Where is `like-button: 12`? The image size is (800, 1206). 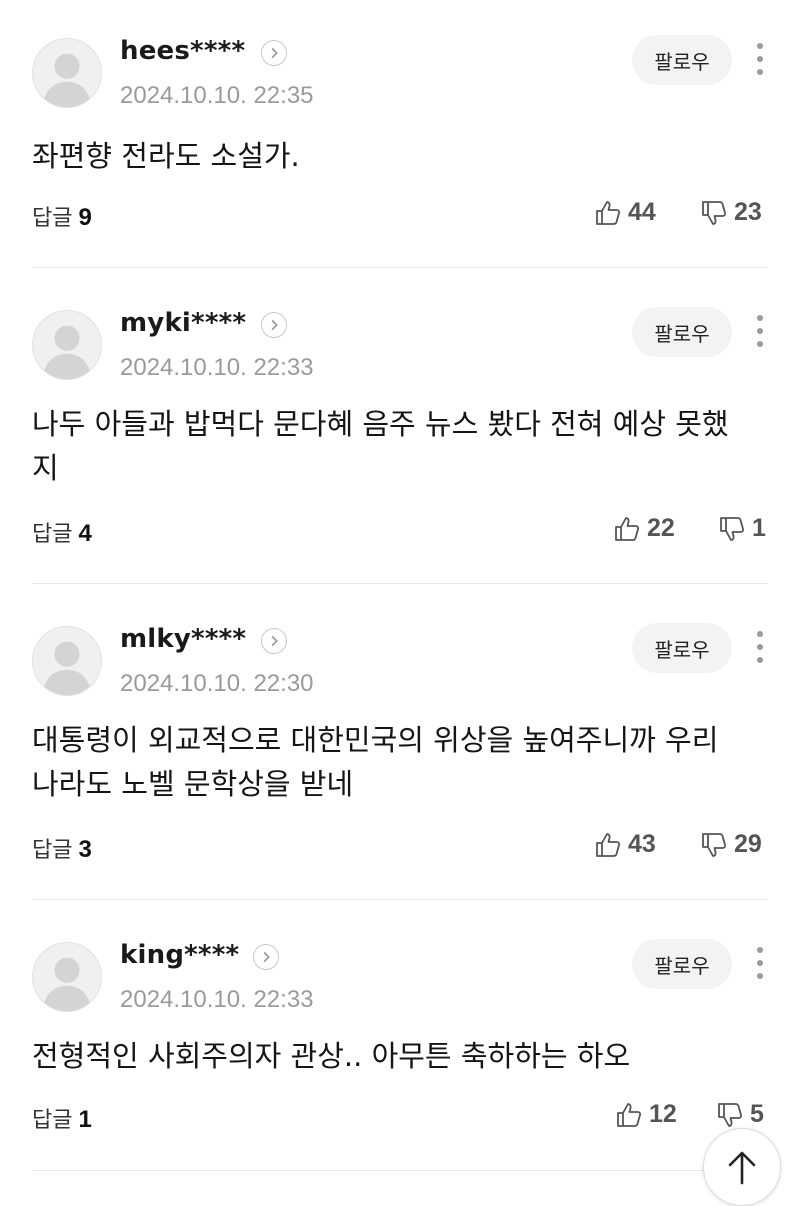 like-button: 12 is located at coordinates (646, 1114).